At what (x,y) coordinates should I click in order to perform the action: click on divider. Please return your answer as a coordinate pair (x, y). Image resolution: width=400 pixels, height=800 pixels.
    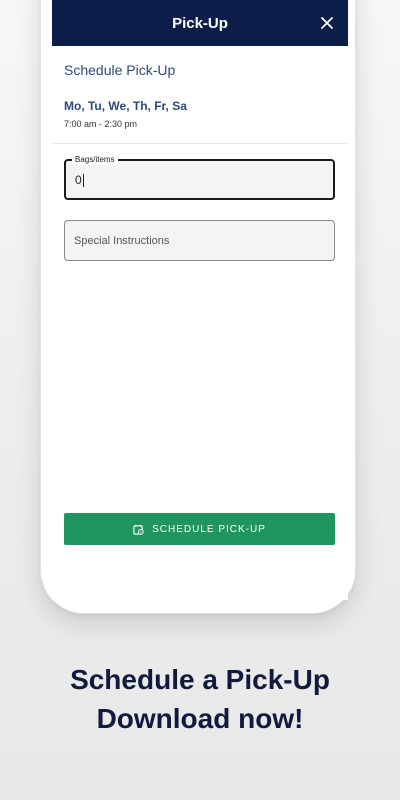
    Looking at the image, I should click on (200, 143).